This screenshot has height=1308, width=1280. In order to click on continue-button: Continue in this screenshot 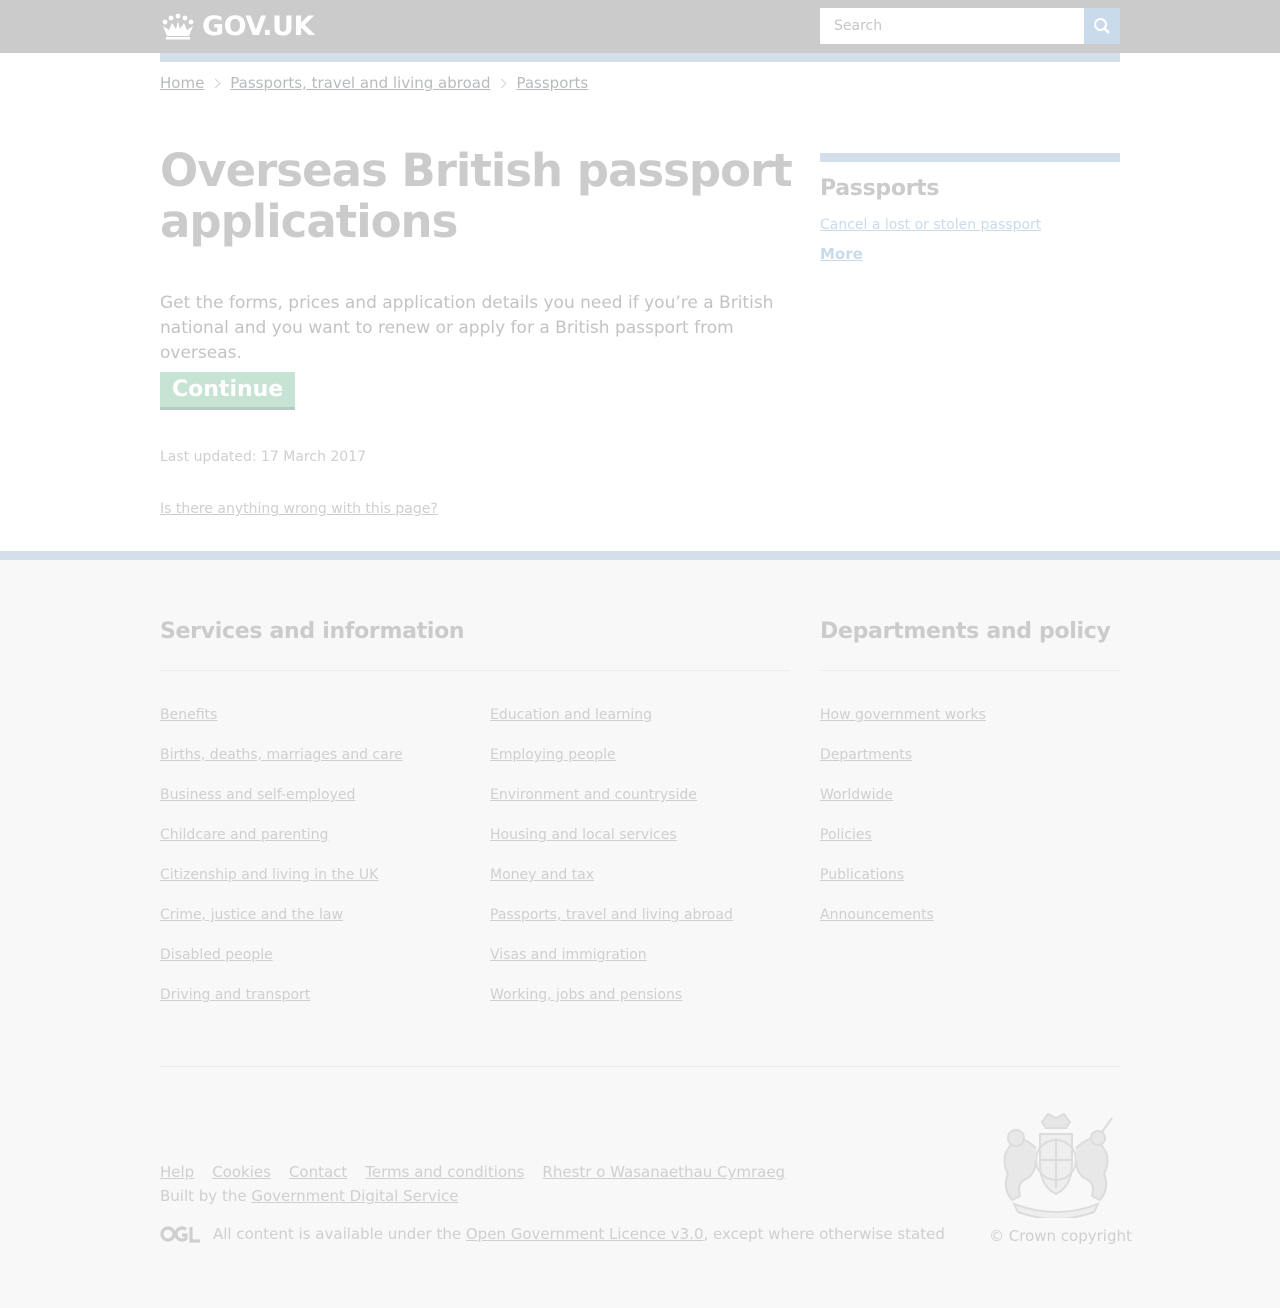, I will do `click(228, 391)`.